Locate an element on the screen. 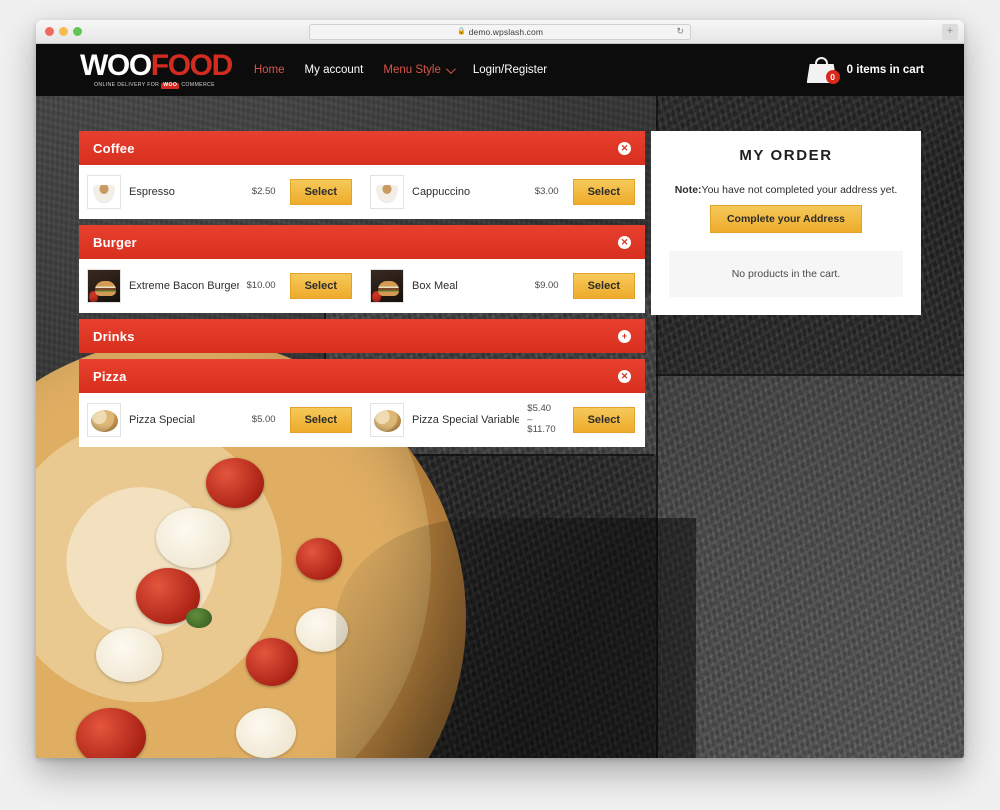 Image resolution: width=1000 pixels, height=810 pixels. site-logo: WOOFOOD ONLINE DELIVERY FOR WOO COMMERCE is located at coordinates (156, 69).